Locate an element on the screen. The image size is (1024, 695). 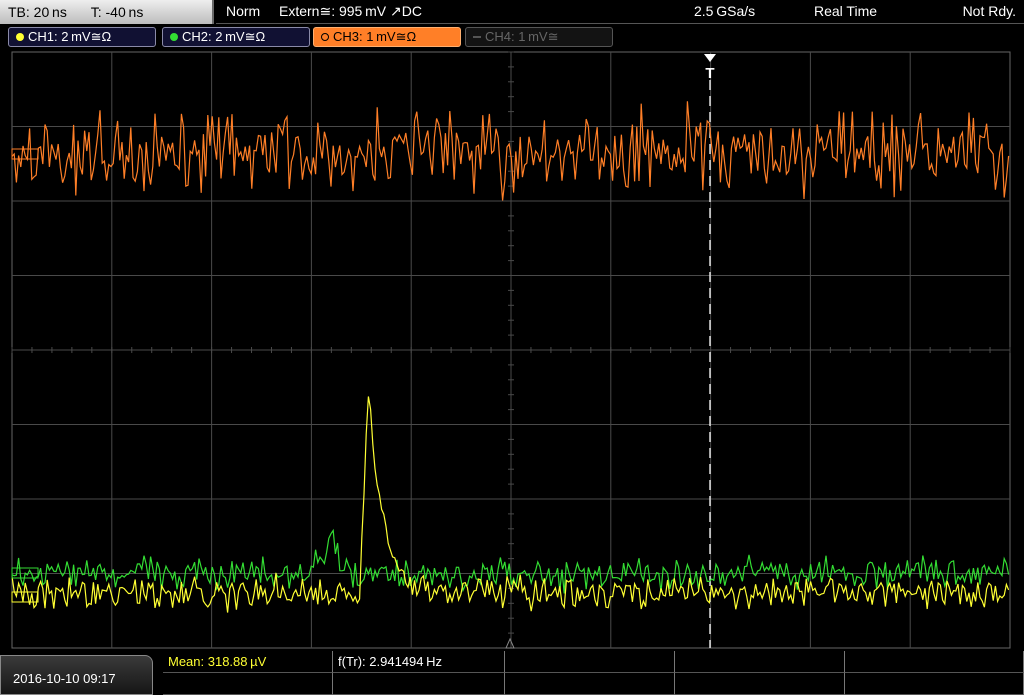
channel-4-indicator-icon is located at coordinates (477, 37).